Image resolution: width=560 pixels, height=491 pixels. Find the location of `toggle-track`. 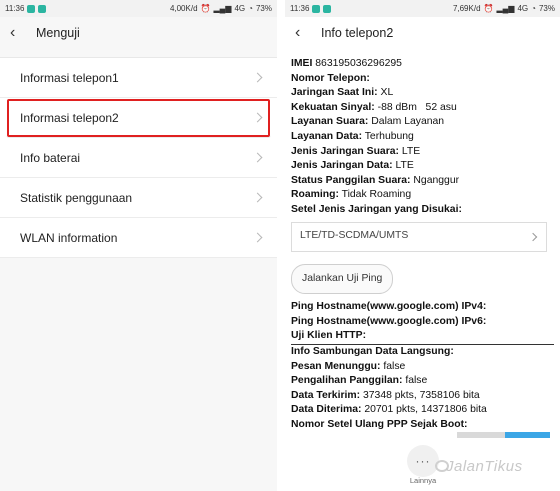

toggle-track is located at coordinates (481, 435).